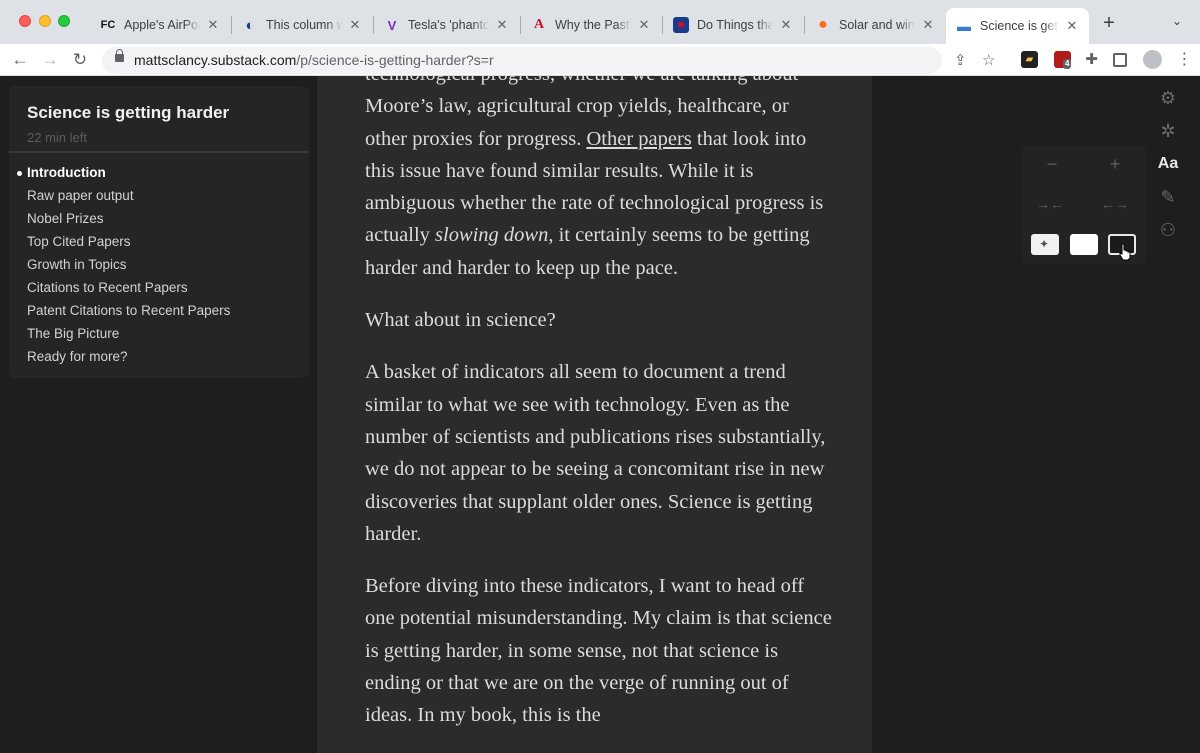 Image resolution: width=1200 pixels, height=753 pixels. I want to click on reload-icon: ↻, so click(80, 60).